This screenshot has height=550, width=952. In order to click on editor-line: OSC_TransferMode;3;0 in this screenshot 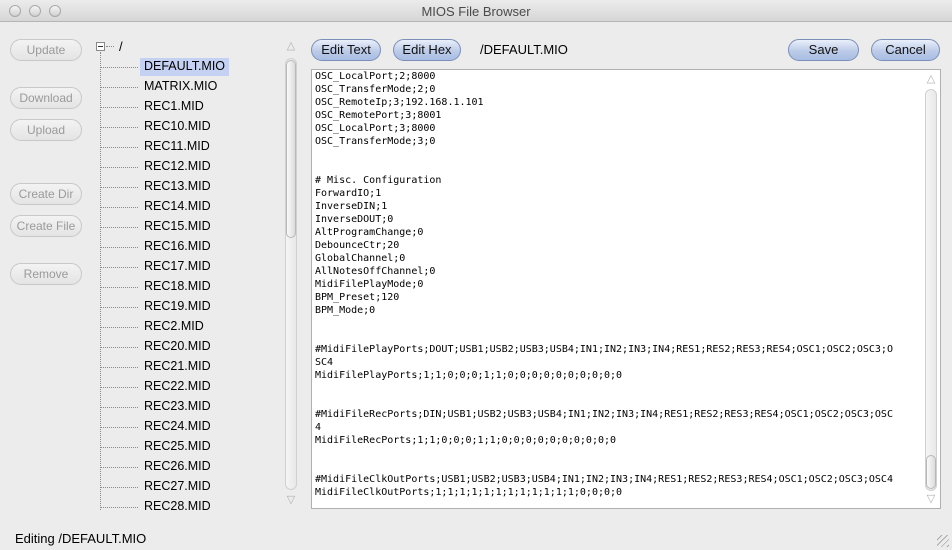, I will do `click(617, 141)`.